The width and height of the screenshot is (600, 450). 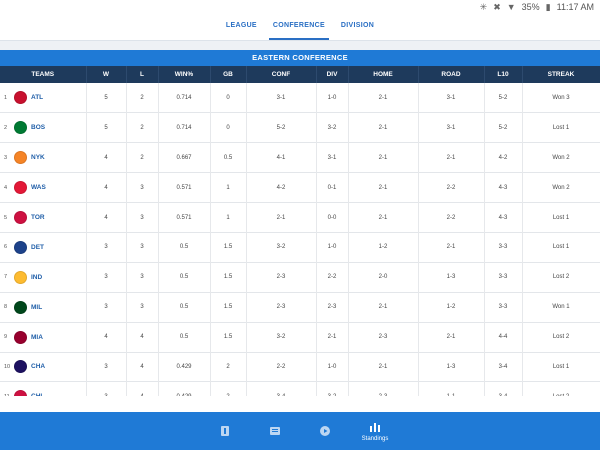 I want to click on tab-conference: CONFERENCE, so click(x=299, y=27).